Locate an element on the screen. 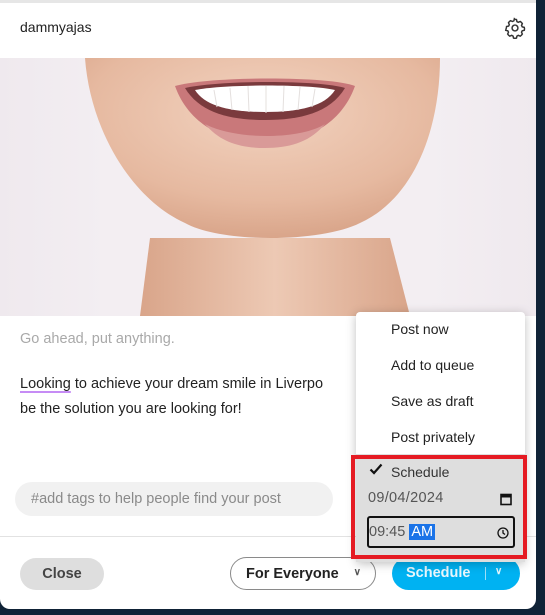 Image resolution: width=545 pixels, height=615 pixels. menu-item-post-now: Post now is located at coordinates (420, 329).